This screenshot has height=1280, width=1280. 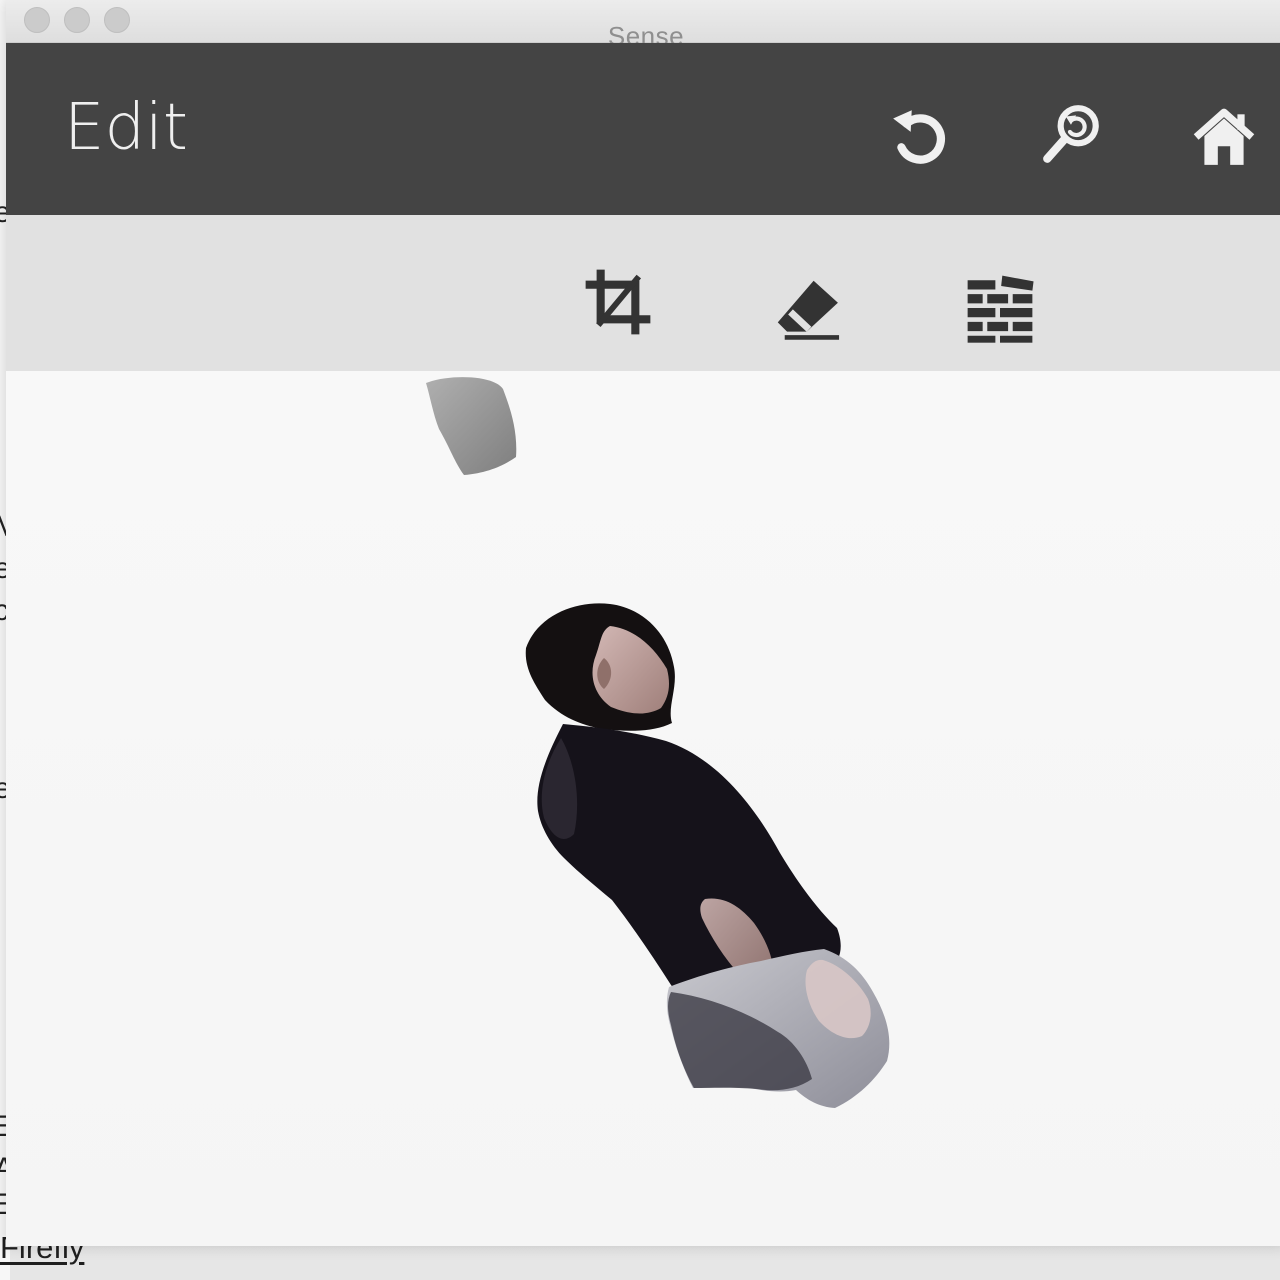 I want to click on erase-button, so click(x=809, y=305).